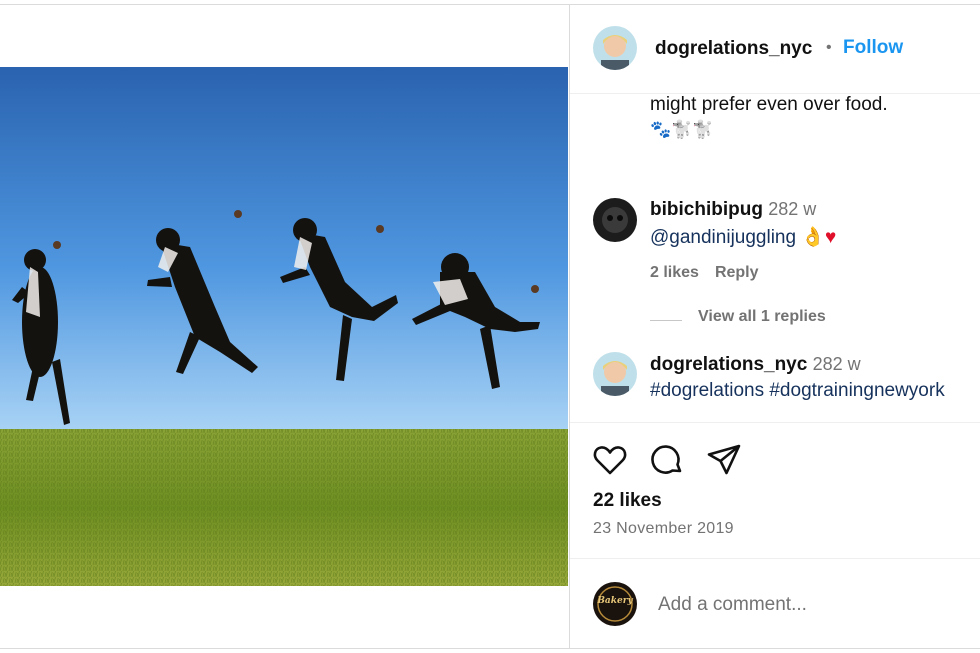 This screenshot has width=980, height=653. I want to click on view-replies-button: View all 1 replies, so click(762, 317).